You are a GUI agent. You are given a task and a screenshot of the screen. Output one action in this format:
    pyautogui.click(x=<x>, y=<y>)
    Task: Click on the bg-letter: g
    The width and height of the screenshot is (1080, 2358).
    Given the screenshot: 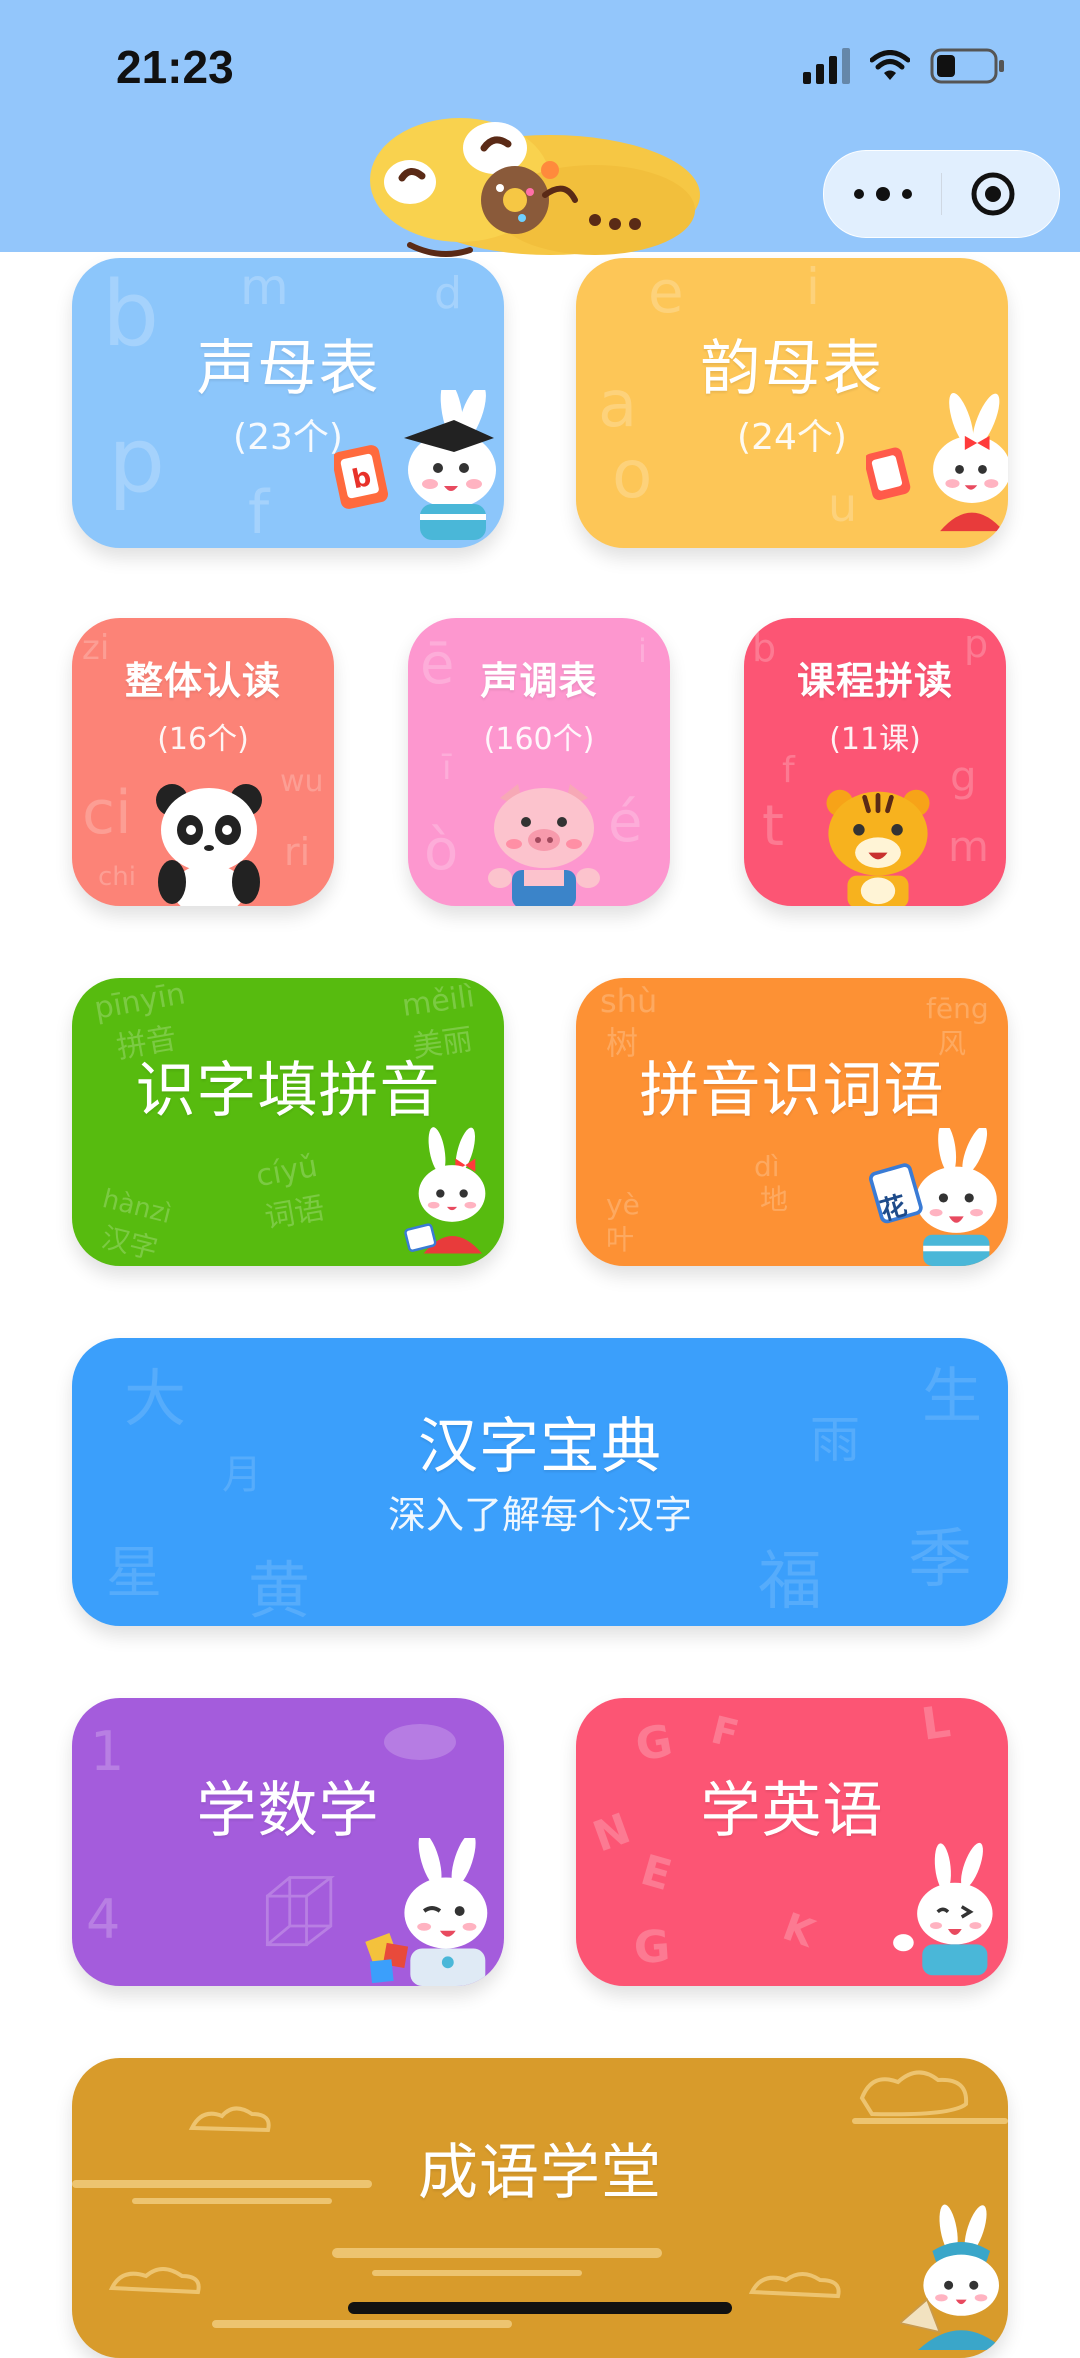 What is the action you would take?
    pyautogui.click(x=963, y=776)
    